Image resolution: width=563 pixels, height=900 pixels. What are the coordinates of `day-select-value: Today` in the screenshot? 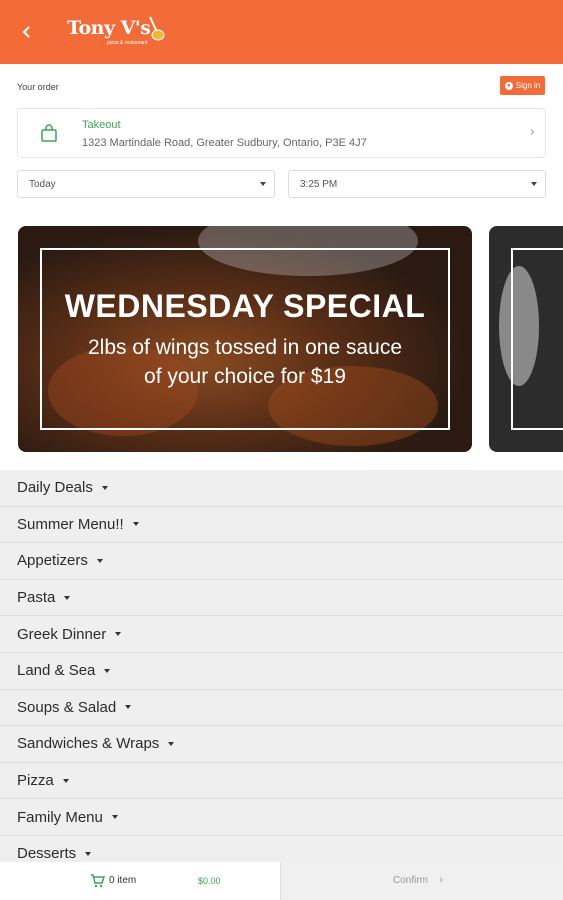 It's located at (42, 184).